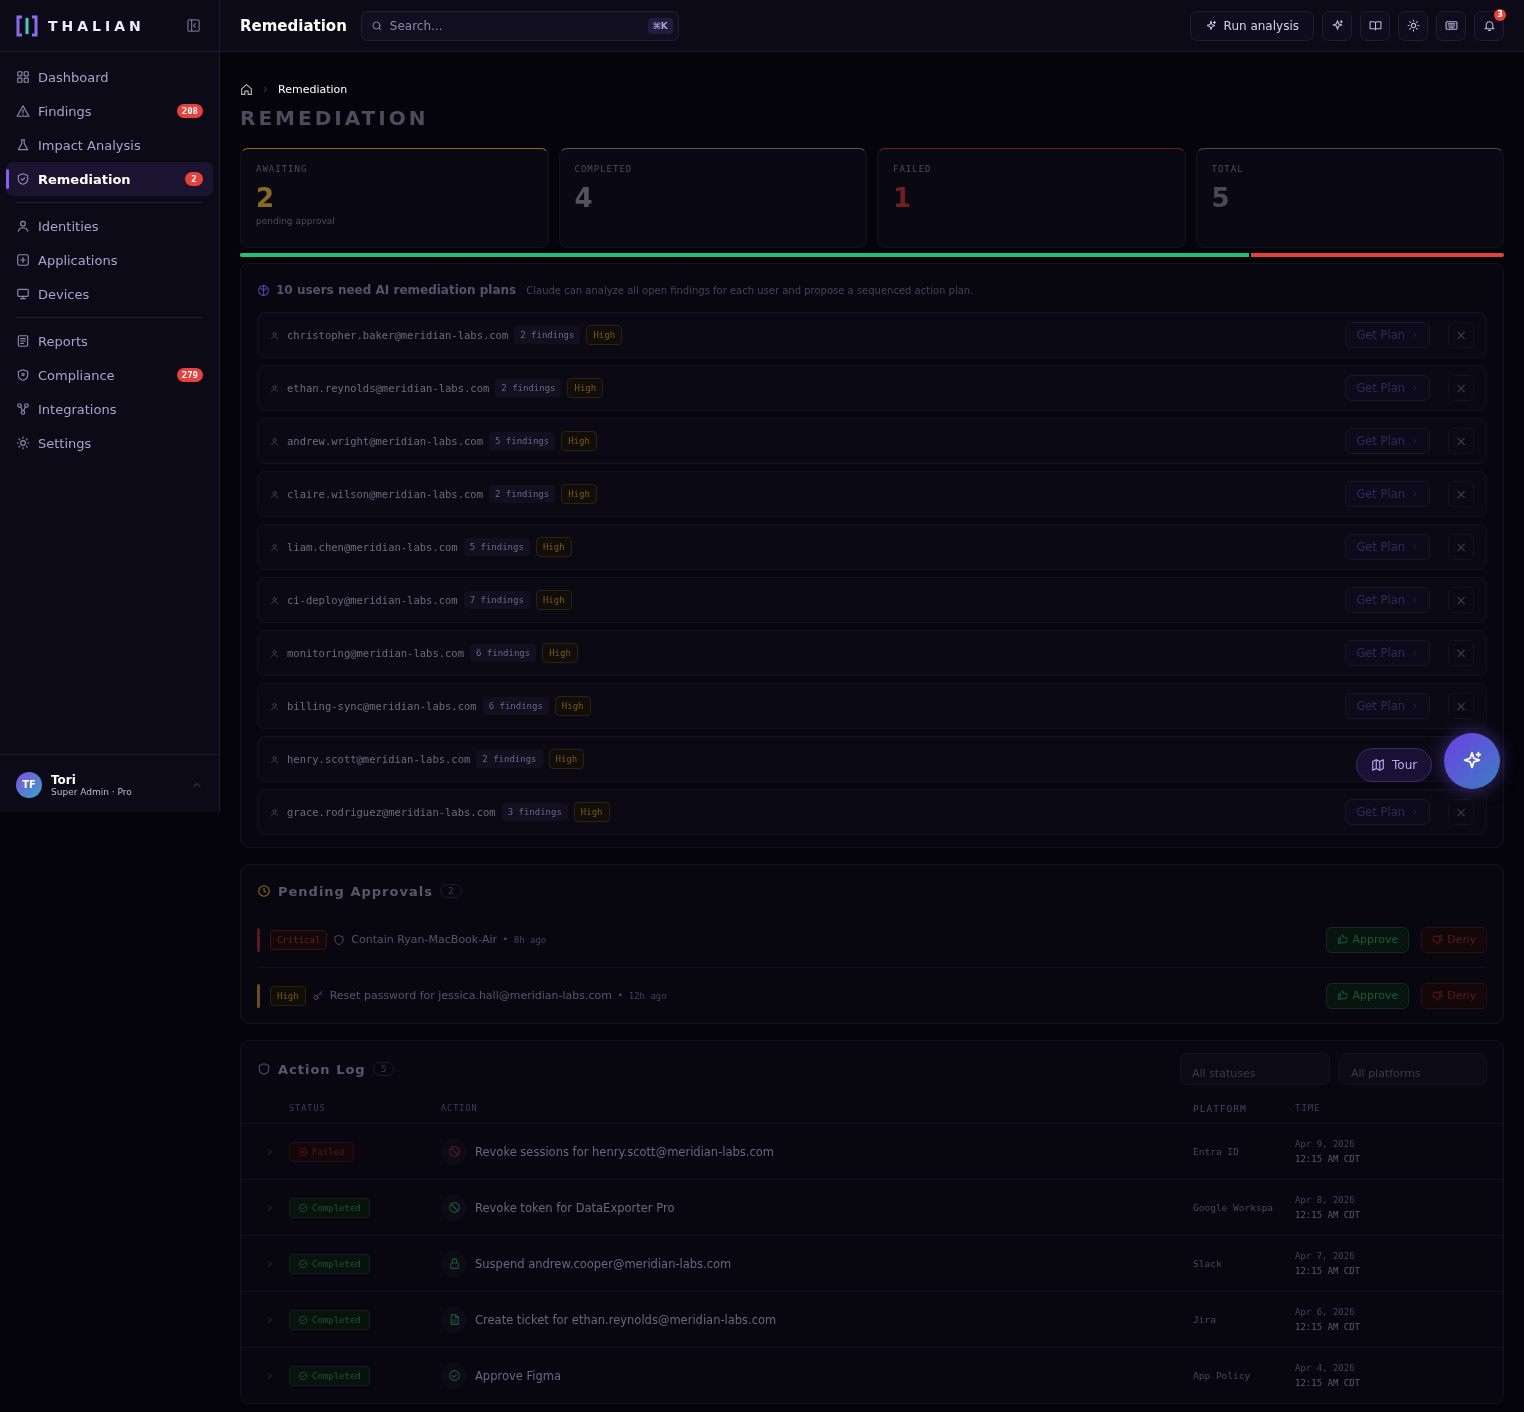 This screenshot has height=1412, width=1524. Describe the element at coordinates (308, 1108) in the screenshot. I see `column-header: STATUS` at that location.